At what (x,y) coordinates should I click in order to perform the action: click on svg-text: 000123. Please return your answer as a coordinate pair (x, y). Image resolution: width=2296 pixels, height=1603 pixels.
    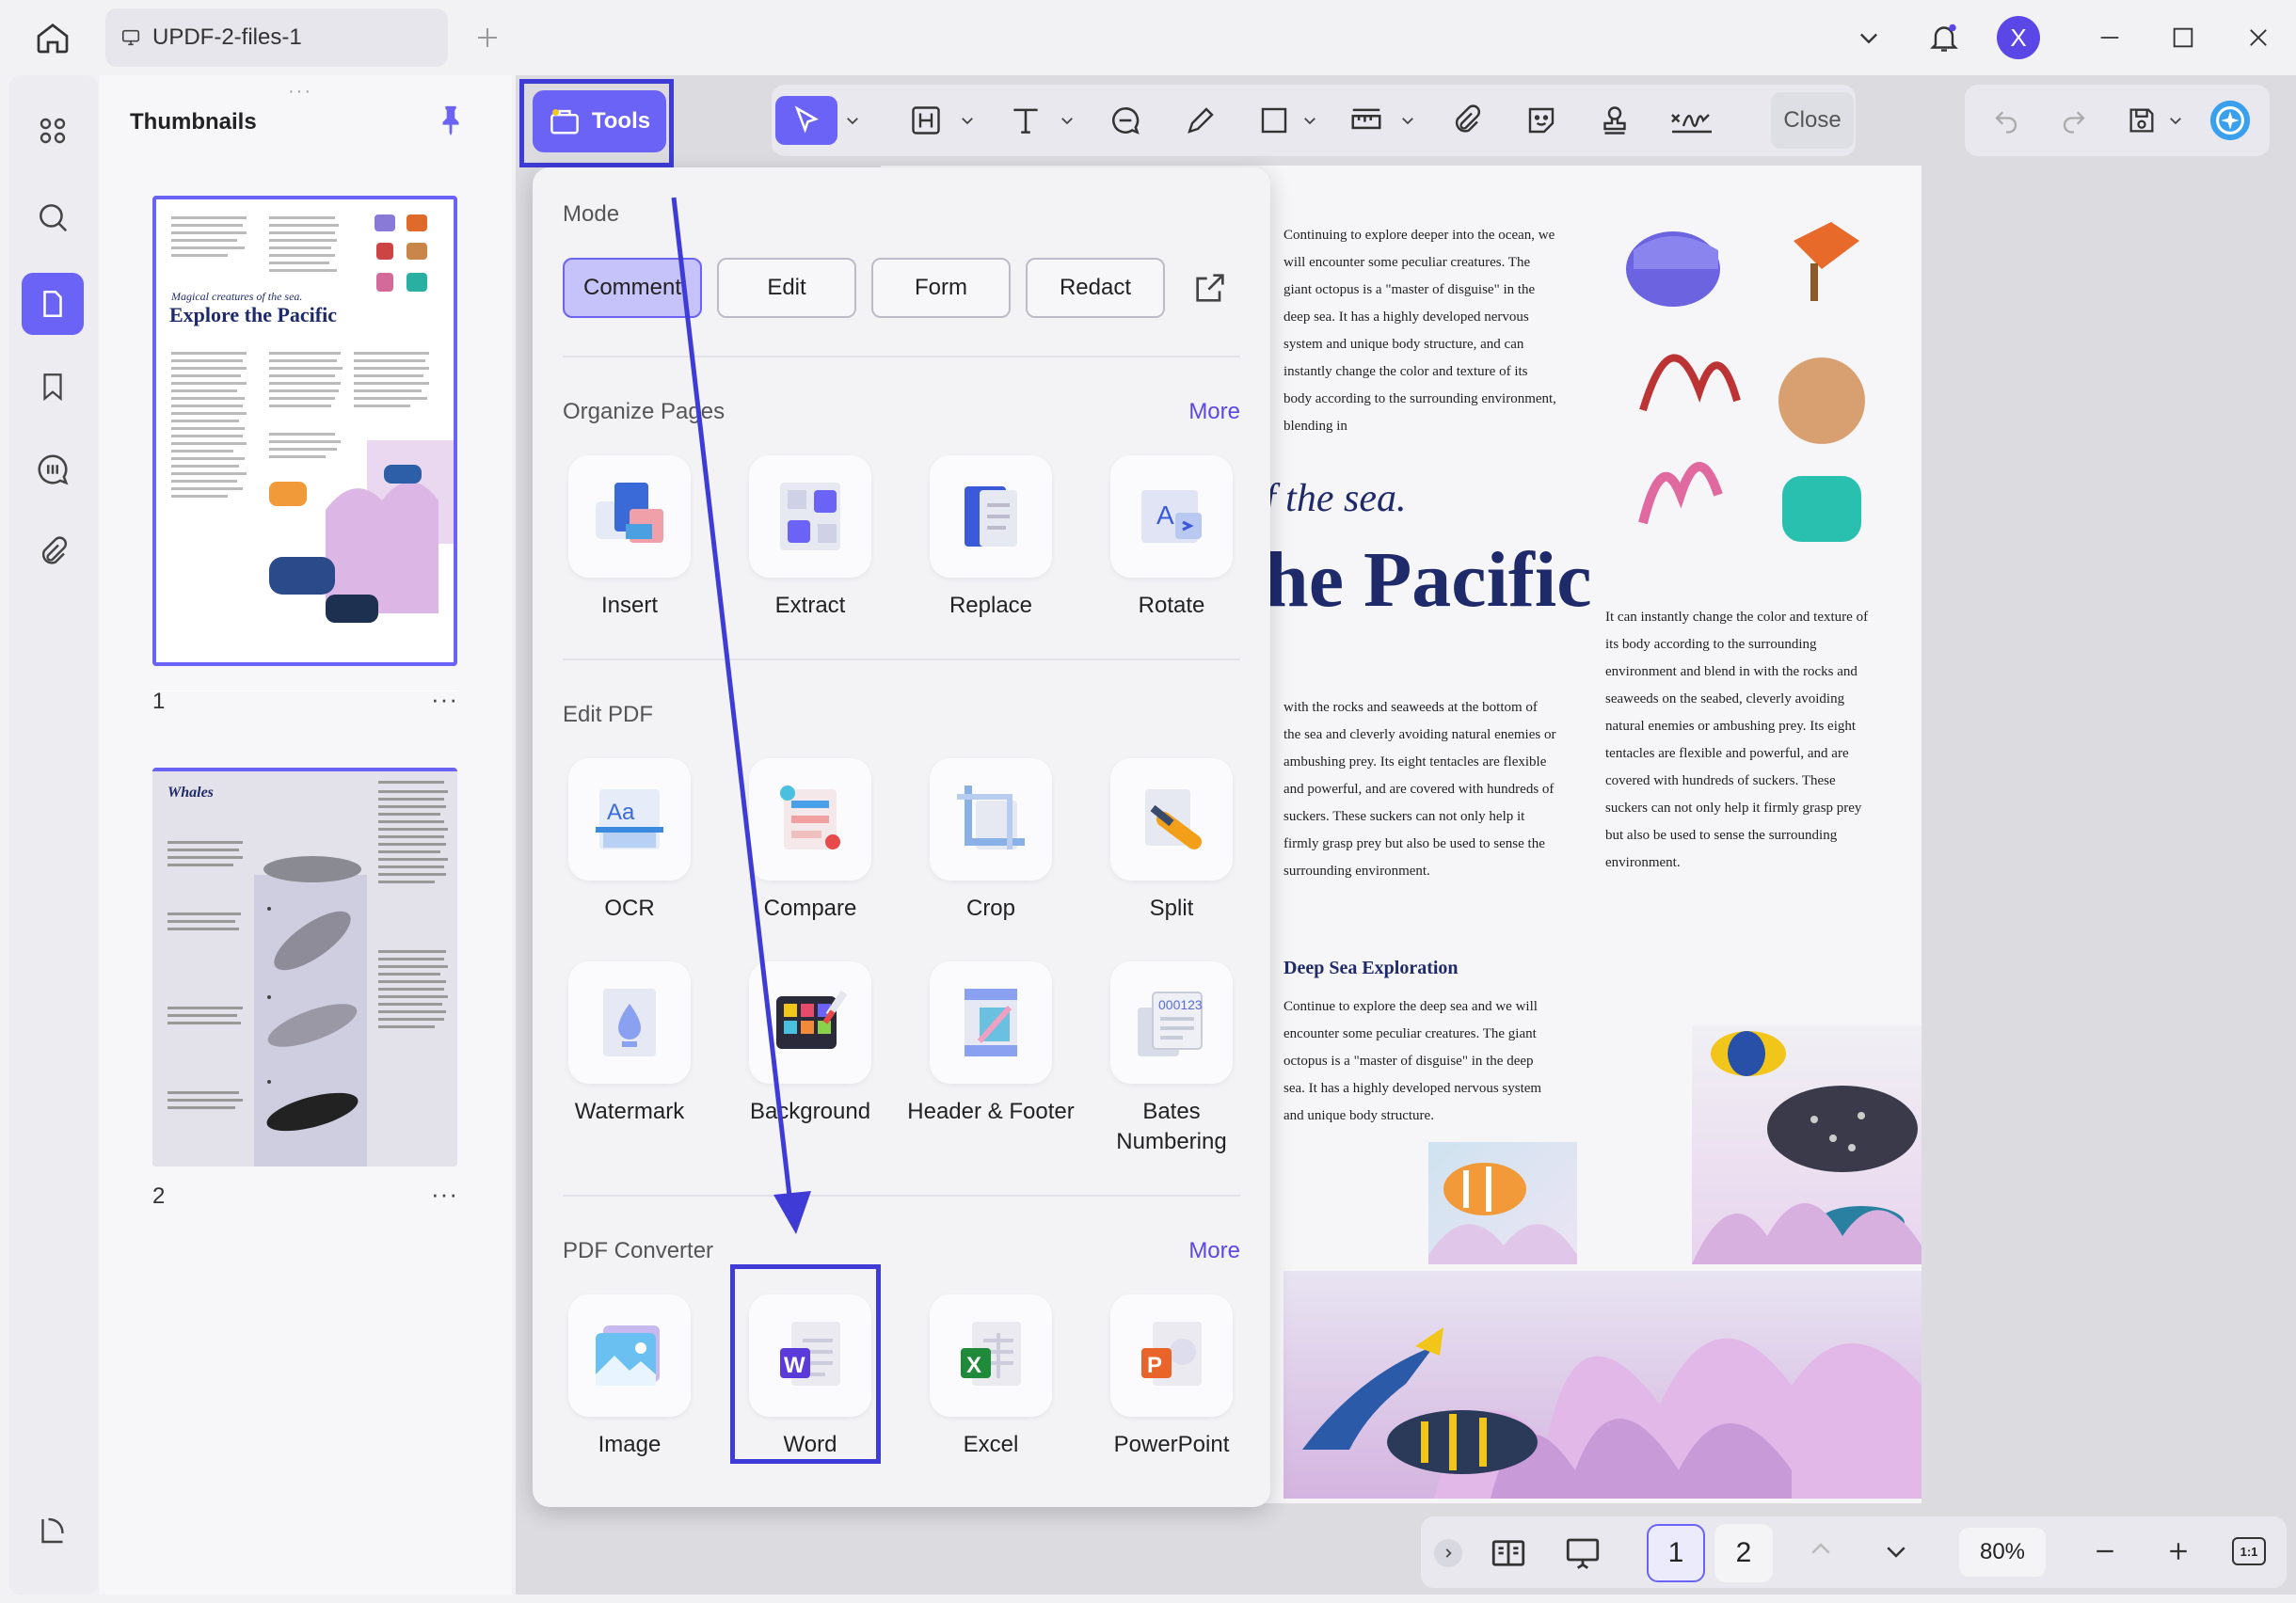
    Looking at the image, I should click on (1180, 1004).